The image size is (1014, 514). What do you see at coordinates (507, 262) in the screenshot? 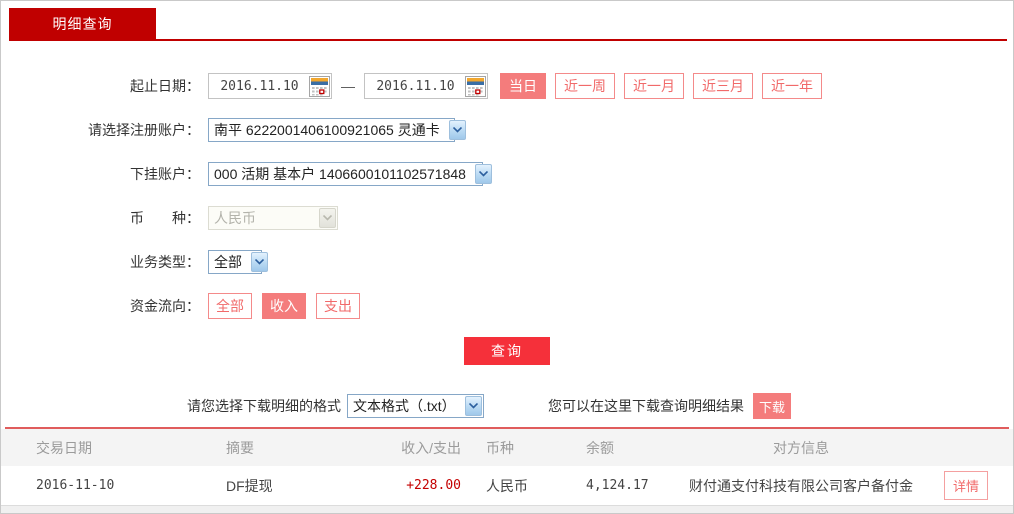
I see `business-type-row: 业务类型： 全部` at bounding box center [507, 262].